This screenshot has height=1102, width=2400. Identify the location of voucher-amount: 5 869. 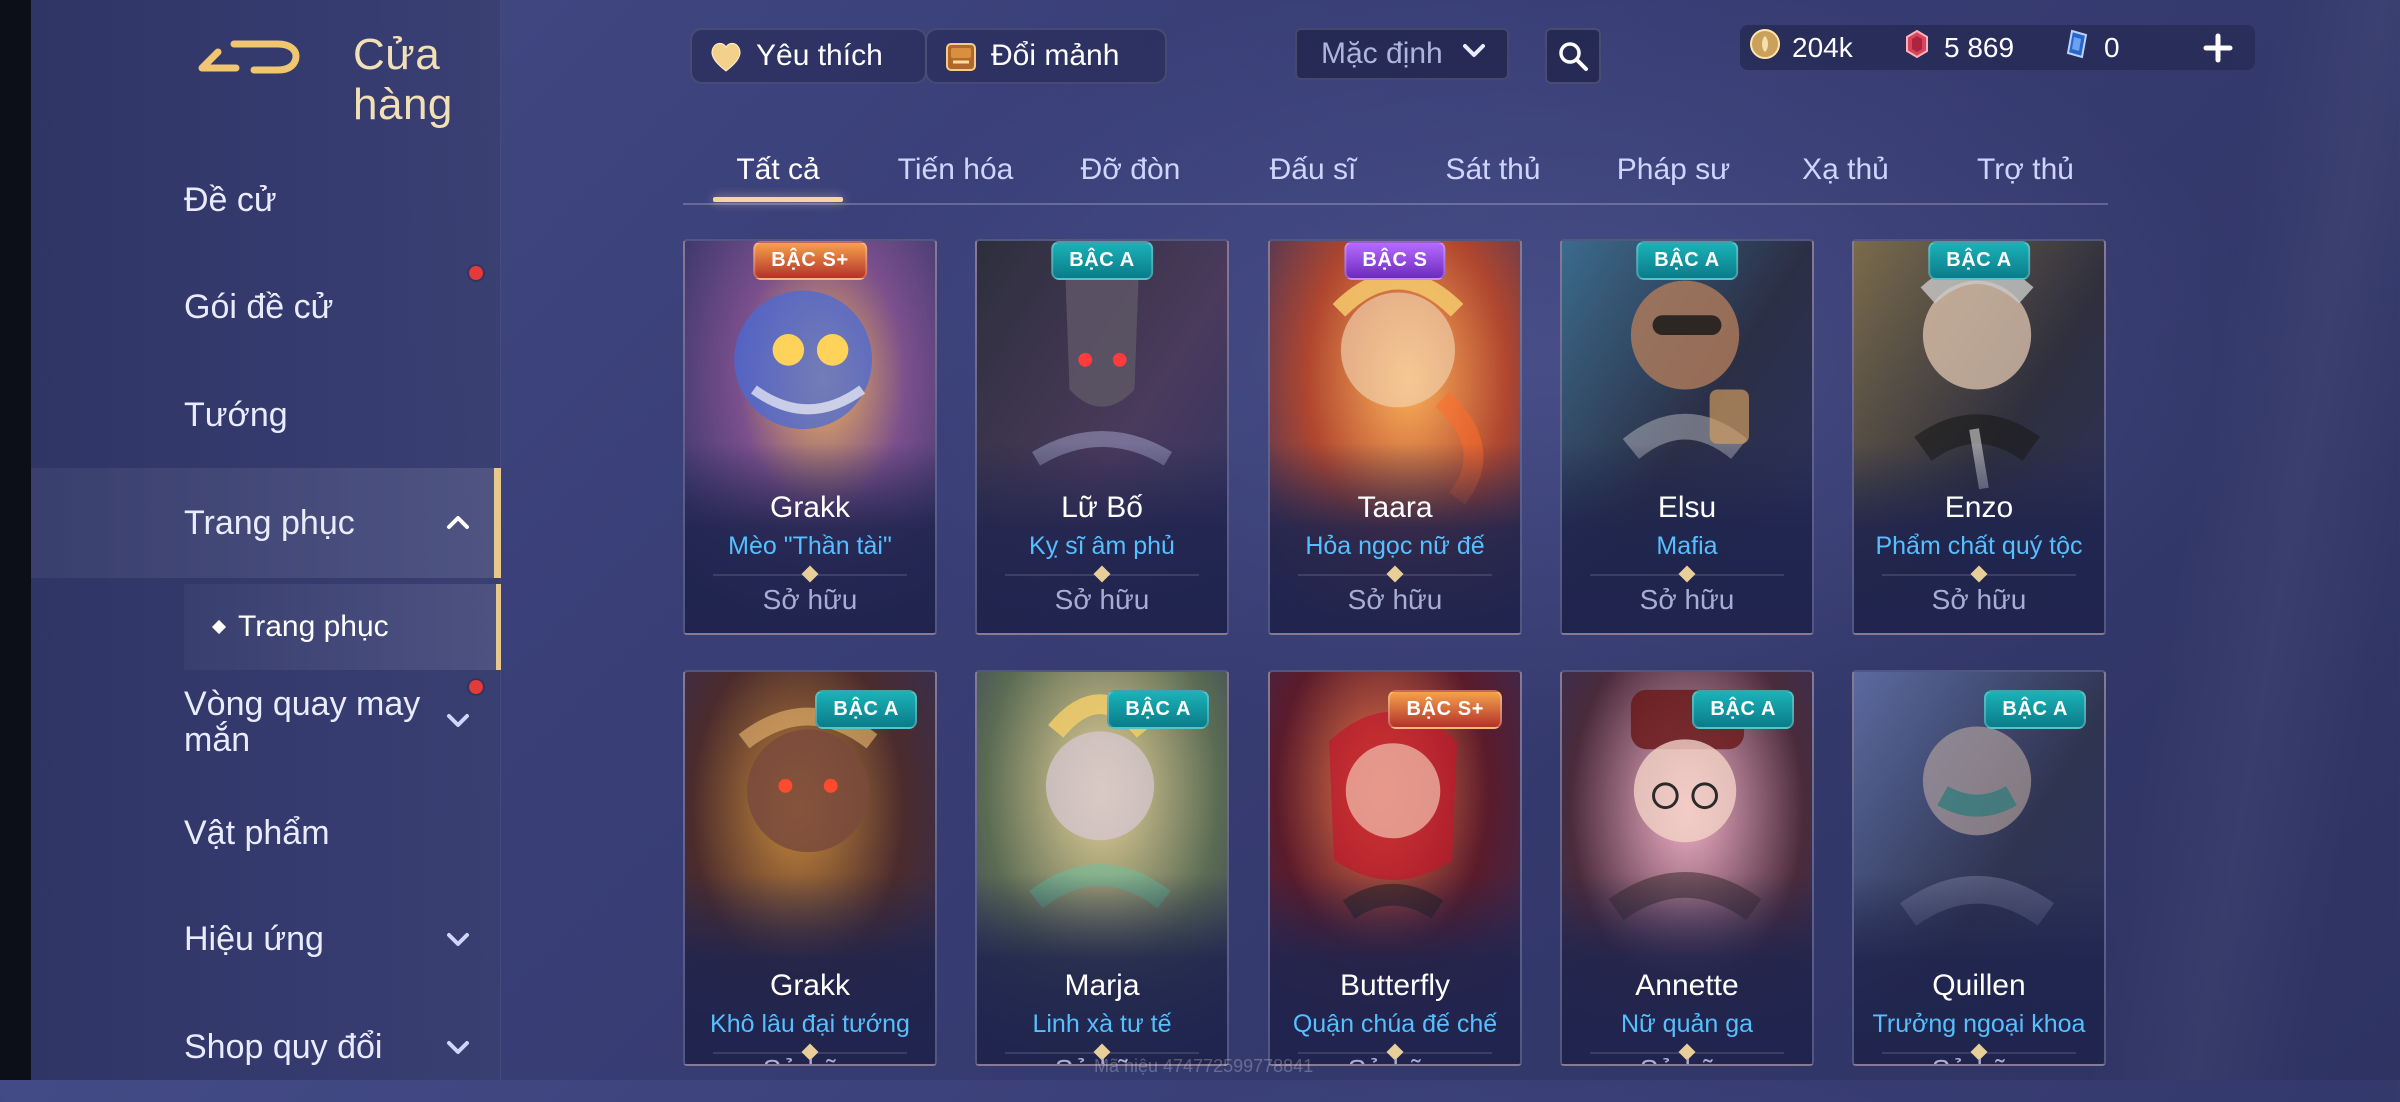
(1979, 47).